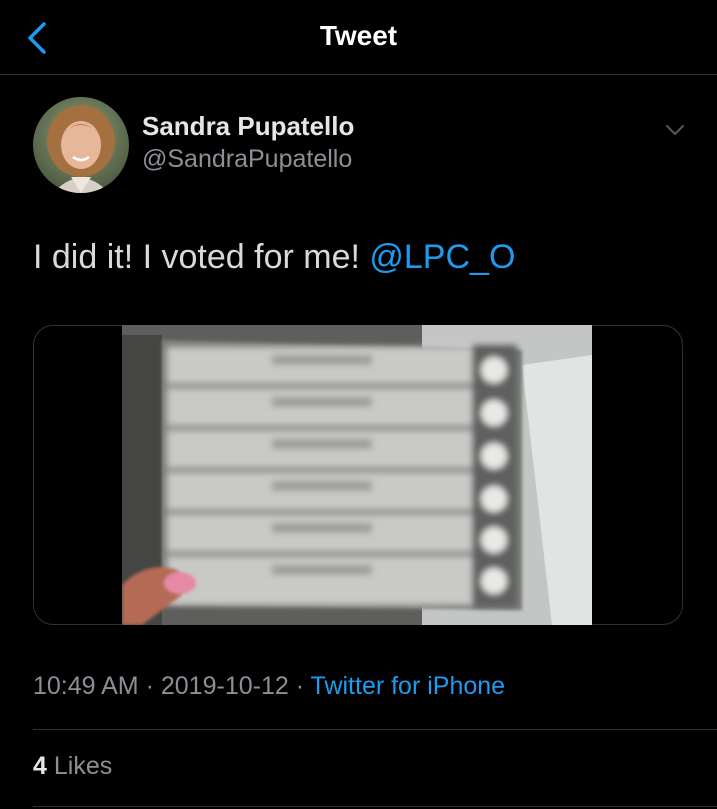 The image size is (717, 809). I want to click on likes-stat: 4 Likes, so click(72, 766).